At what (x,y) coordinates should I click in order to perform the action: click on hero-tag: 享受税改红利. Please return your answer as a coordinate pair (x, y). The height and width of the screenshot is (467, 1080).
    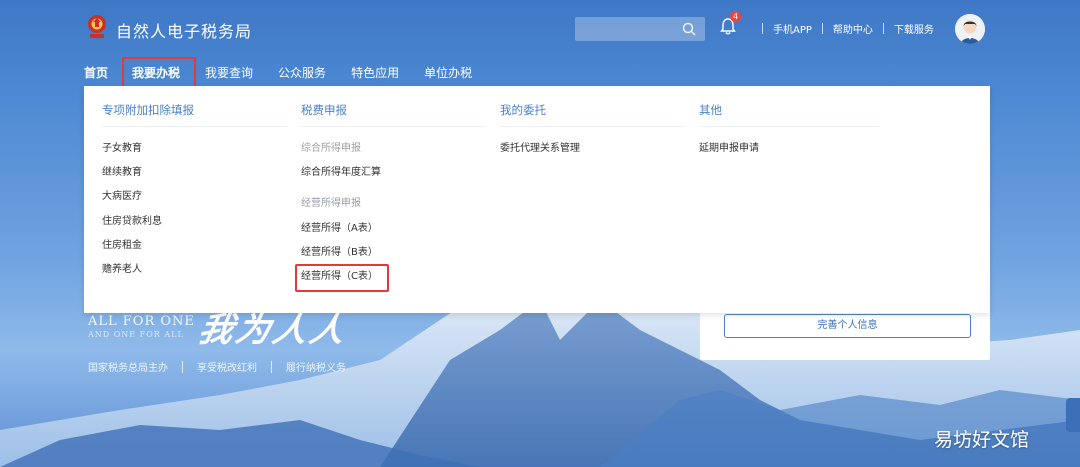
    Looking at the image, I should click on (227, 368).